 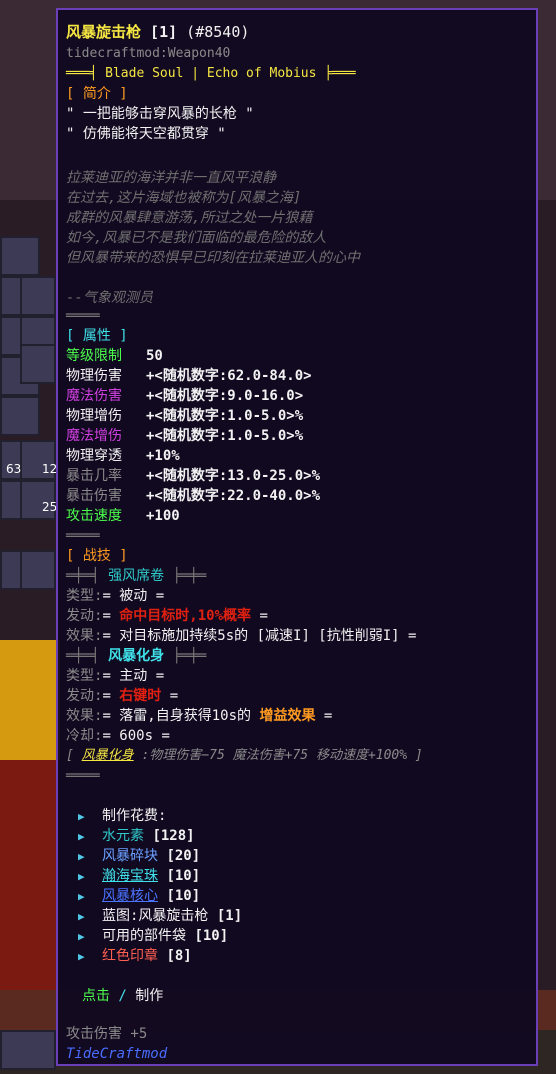 I want to click on skill1-effect: 效果:= 对目标施加持续5s的 [减速I] [抗性削弱I] =, so click(x=241, y=636).